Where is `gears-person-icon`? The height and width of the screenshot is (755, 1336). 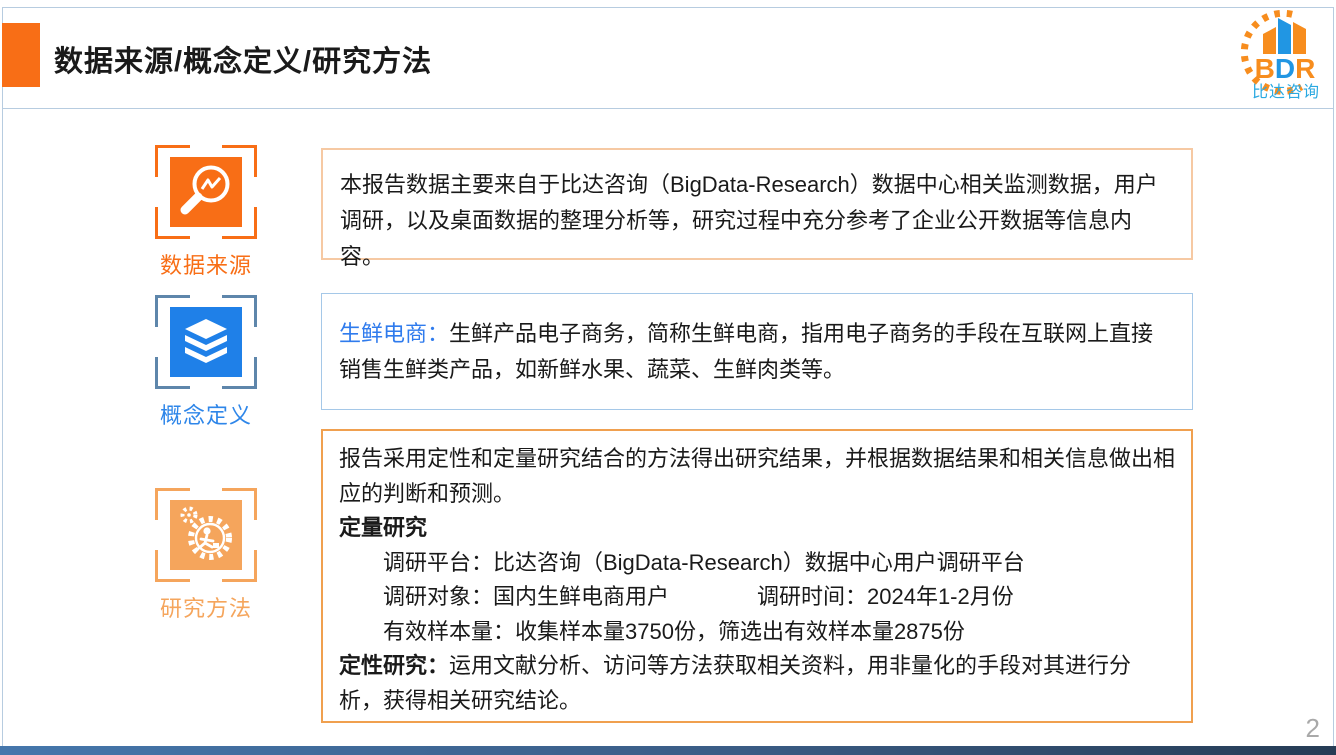 gears-person-icon is located at coordinates (206, 535).